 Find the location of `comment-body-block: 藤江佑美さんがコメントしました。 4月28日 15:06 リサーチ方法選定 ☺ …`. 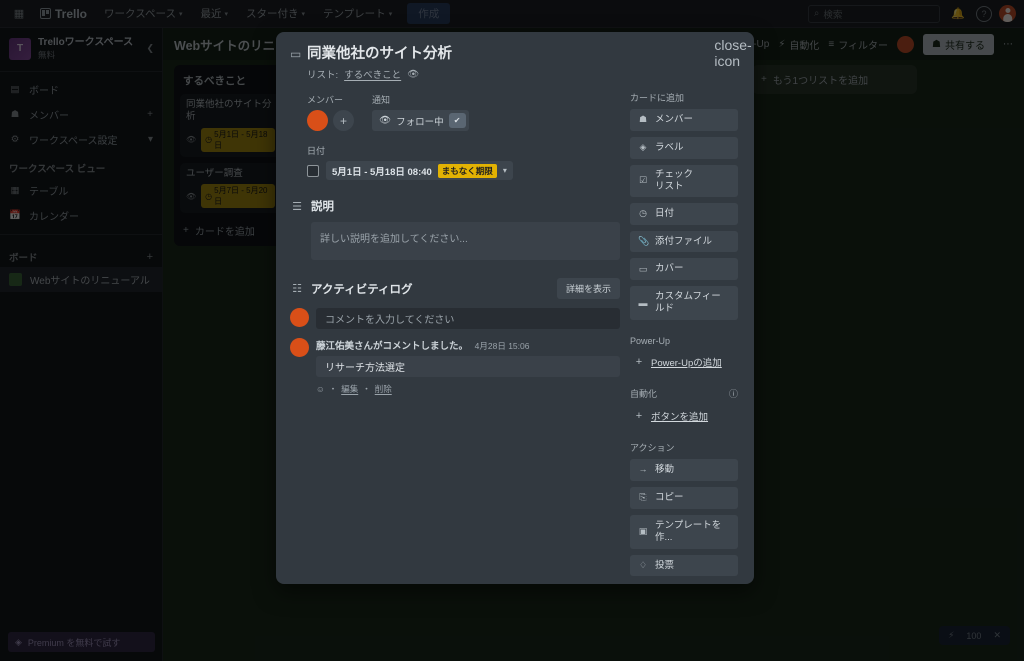

comment-body-block: 藤江佑美さんがコメントしました。 4月28日 15:06 リサーチ方法選定 ☺ … is located at coordinates (468, 366).